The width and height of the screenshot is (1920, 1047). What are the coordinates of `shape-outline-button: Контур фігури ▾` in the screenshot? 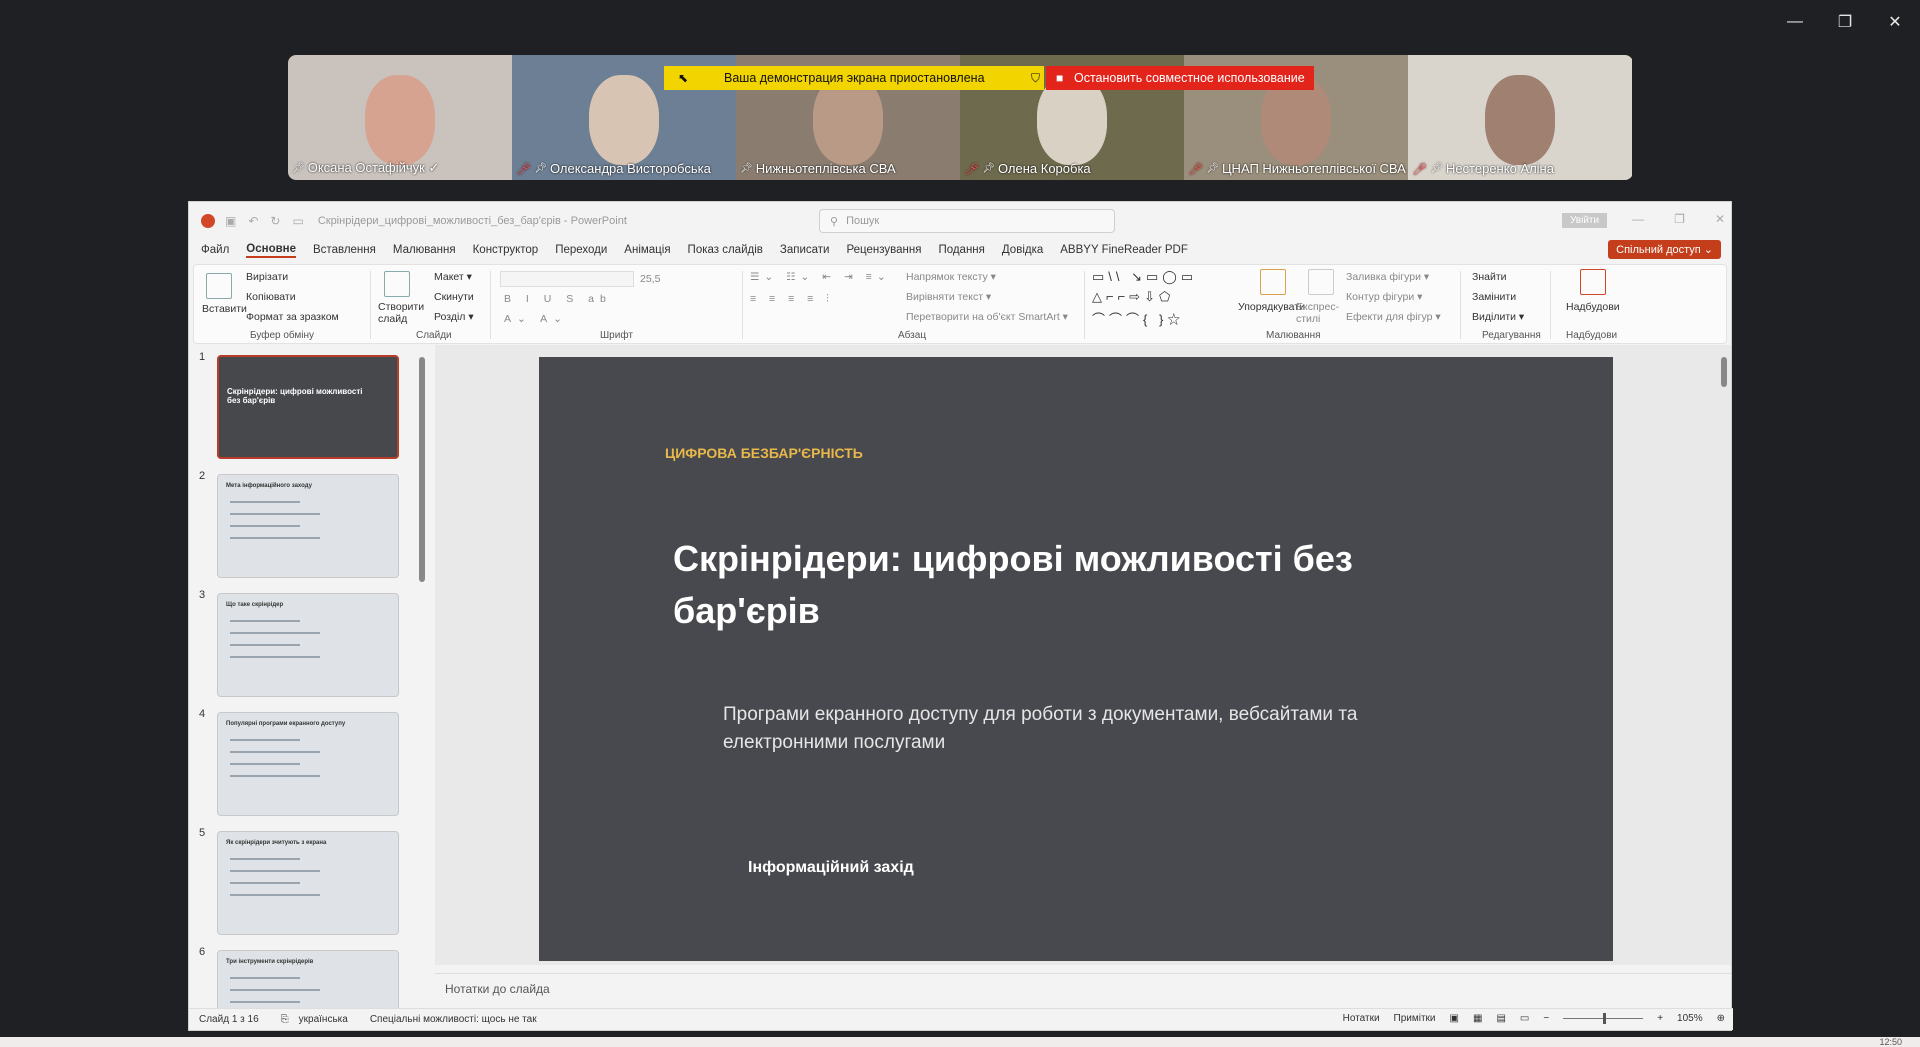 It's located at (1384, 297).